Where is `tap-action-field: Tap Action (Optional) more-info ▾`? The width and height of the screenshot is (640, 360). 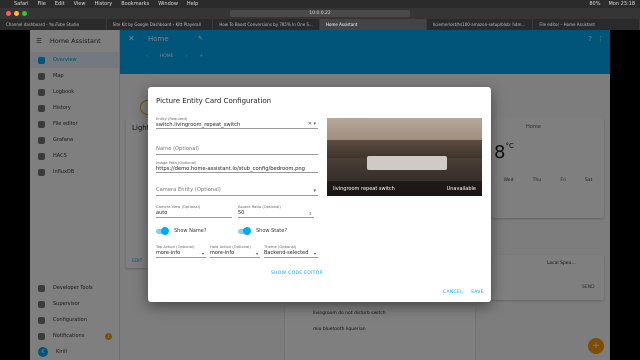 tap-action-field: Tap Action (Optional) more-info ▾ is located at coordinates (181, 251).